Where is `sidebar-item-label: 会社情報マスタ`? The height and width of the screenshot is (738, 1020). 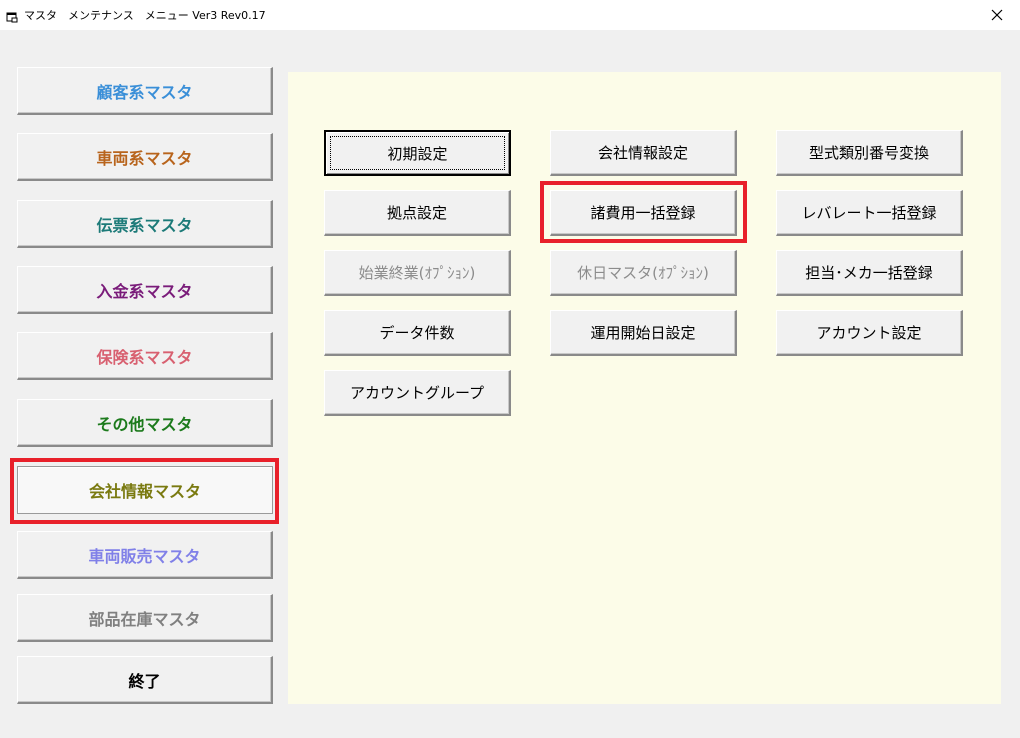
sidebar-item-label: 会社情報マスタ is located at coordinates (144, 491).